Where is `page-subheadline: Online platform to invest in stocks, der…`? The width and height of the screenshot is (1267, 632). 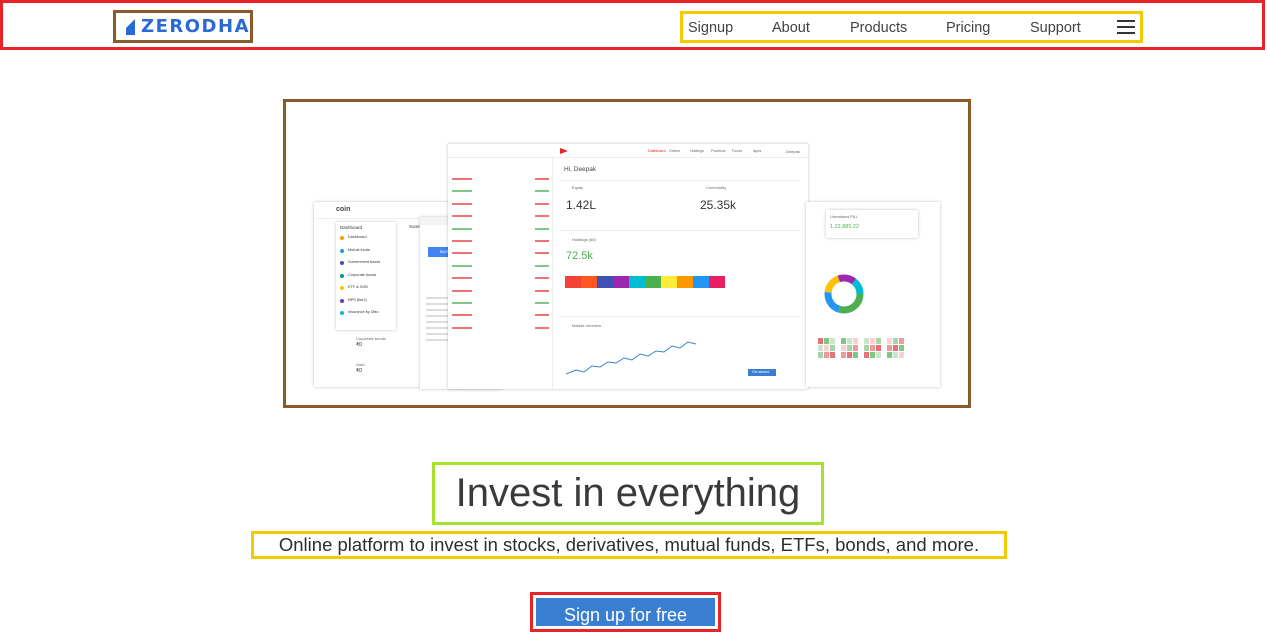
page-subheadline: Online platform to invest in stocks, der… is located at coordinates (629, 544).